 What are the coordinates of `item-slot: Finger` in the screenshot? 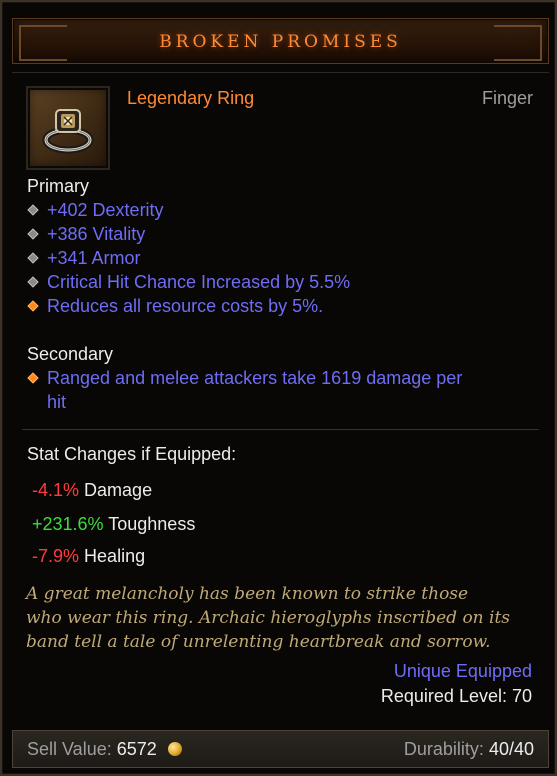 It's located at (507, 98).